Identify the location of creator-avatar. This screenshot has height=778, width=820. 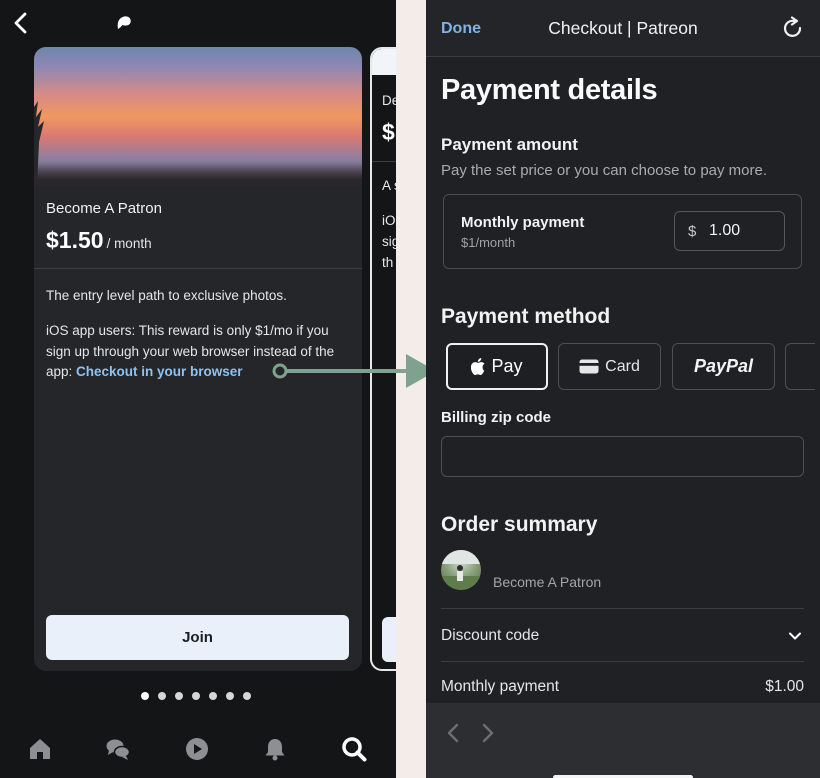
(461, 570).